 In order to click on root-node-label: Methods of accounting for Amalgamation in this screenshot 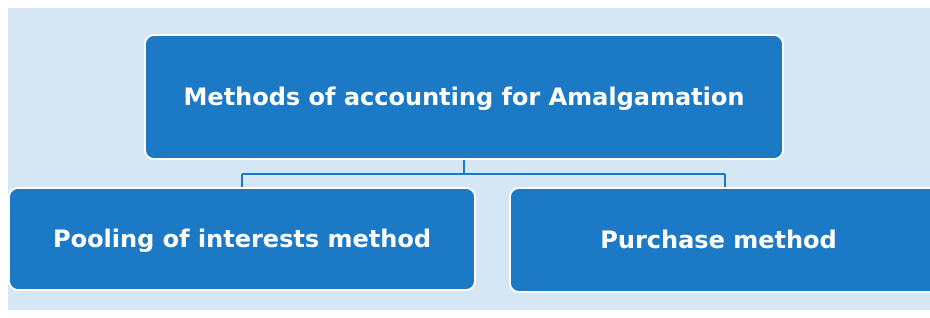, I will do `click(464, 97)`.